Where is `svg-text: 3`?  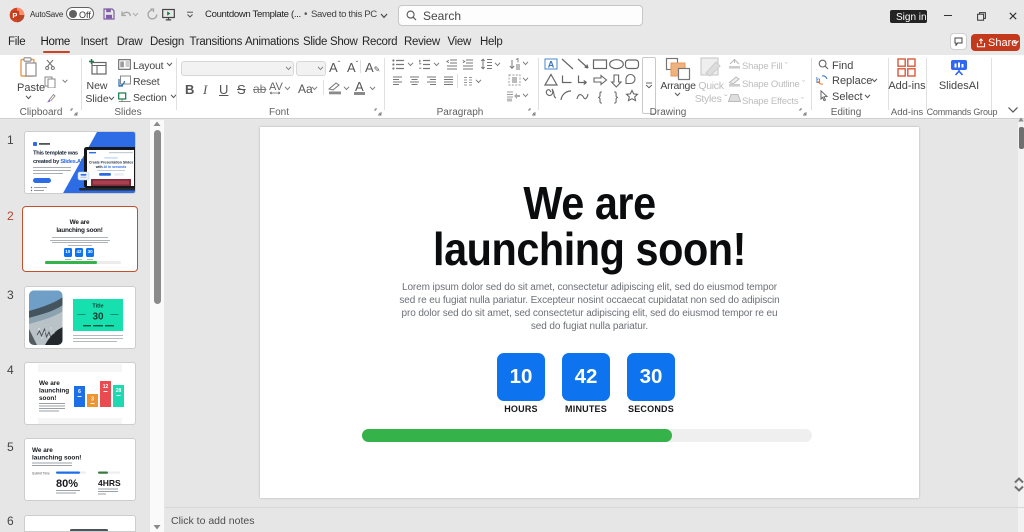 svg-text: 3 is located at coordinates (92, 400).